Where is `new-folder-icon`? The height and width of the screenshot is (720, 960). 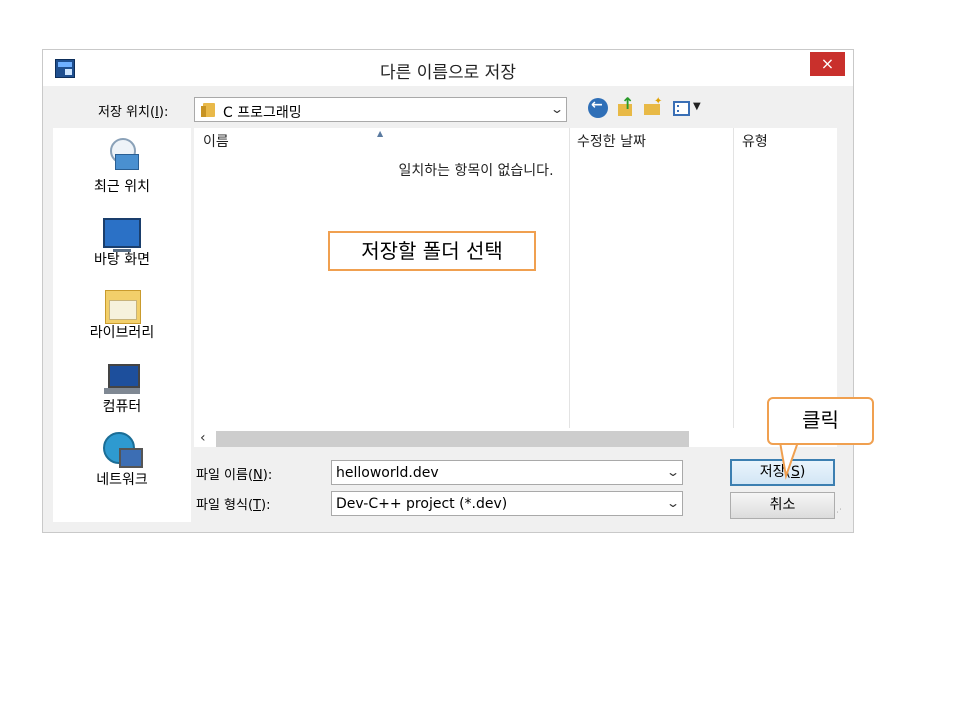
new-folder-icon is located at coordinates (653, 107).